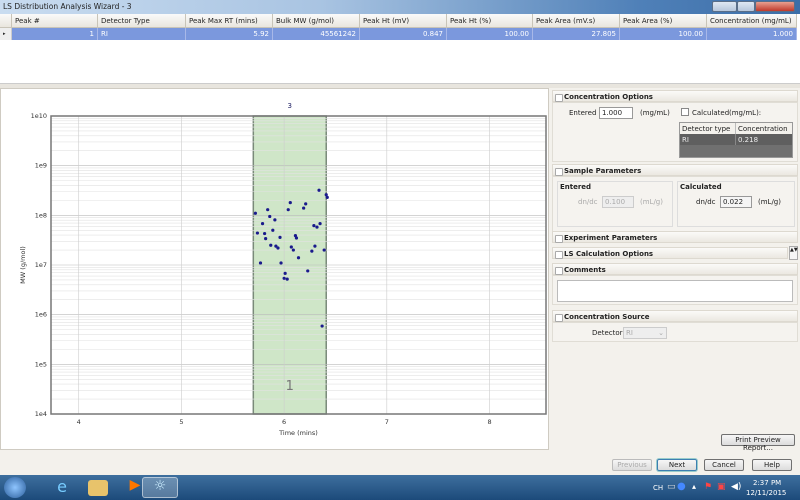  I want to click on close-button, so click(775, 6).